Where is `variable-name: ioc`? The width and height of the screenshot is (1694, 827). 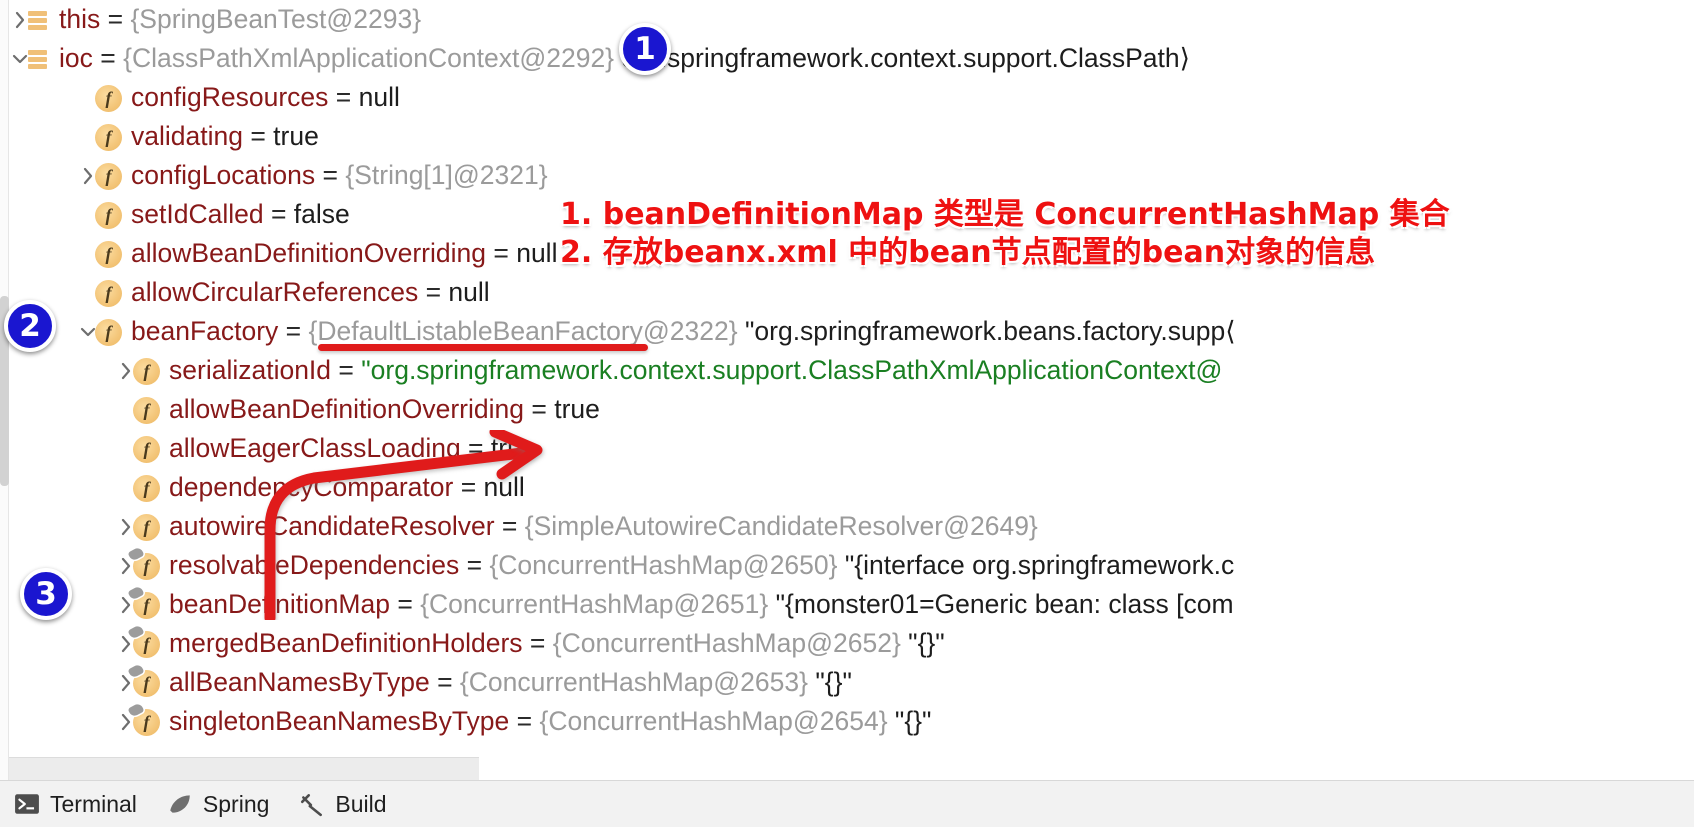 variable-name: ioc is located at coordinates (76, 58).